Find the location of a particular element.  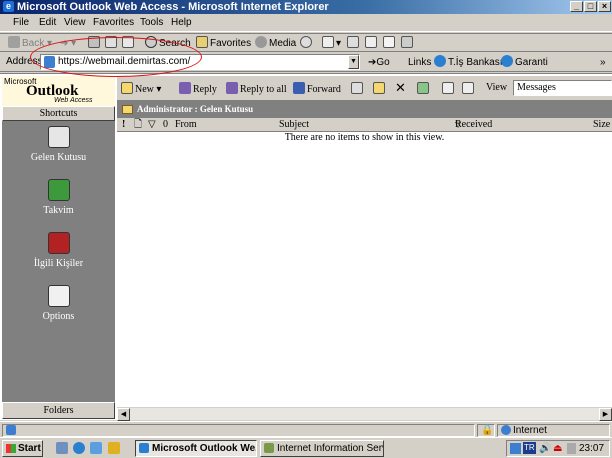

copy-button is located at coordinates (380, 88).